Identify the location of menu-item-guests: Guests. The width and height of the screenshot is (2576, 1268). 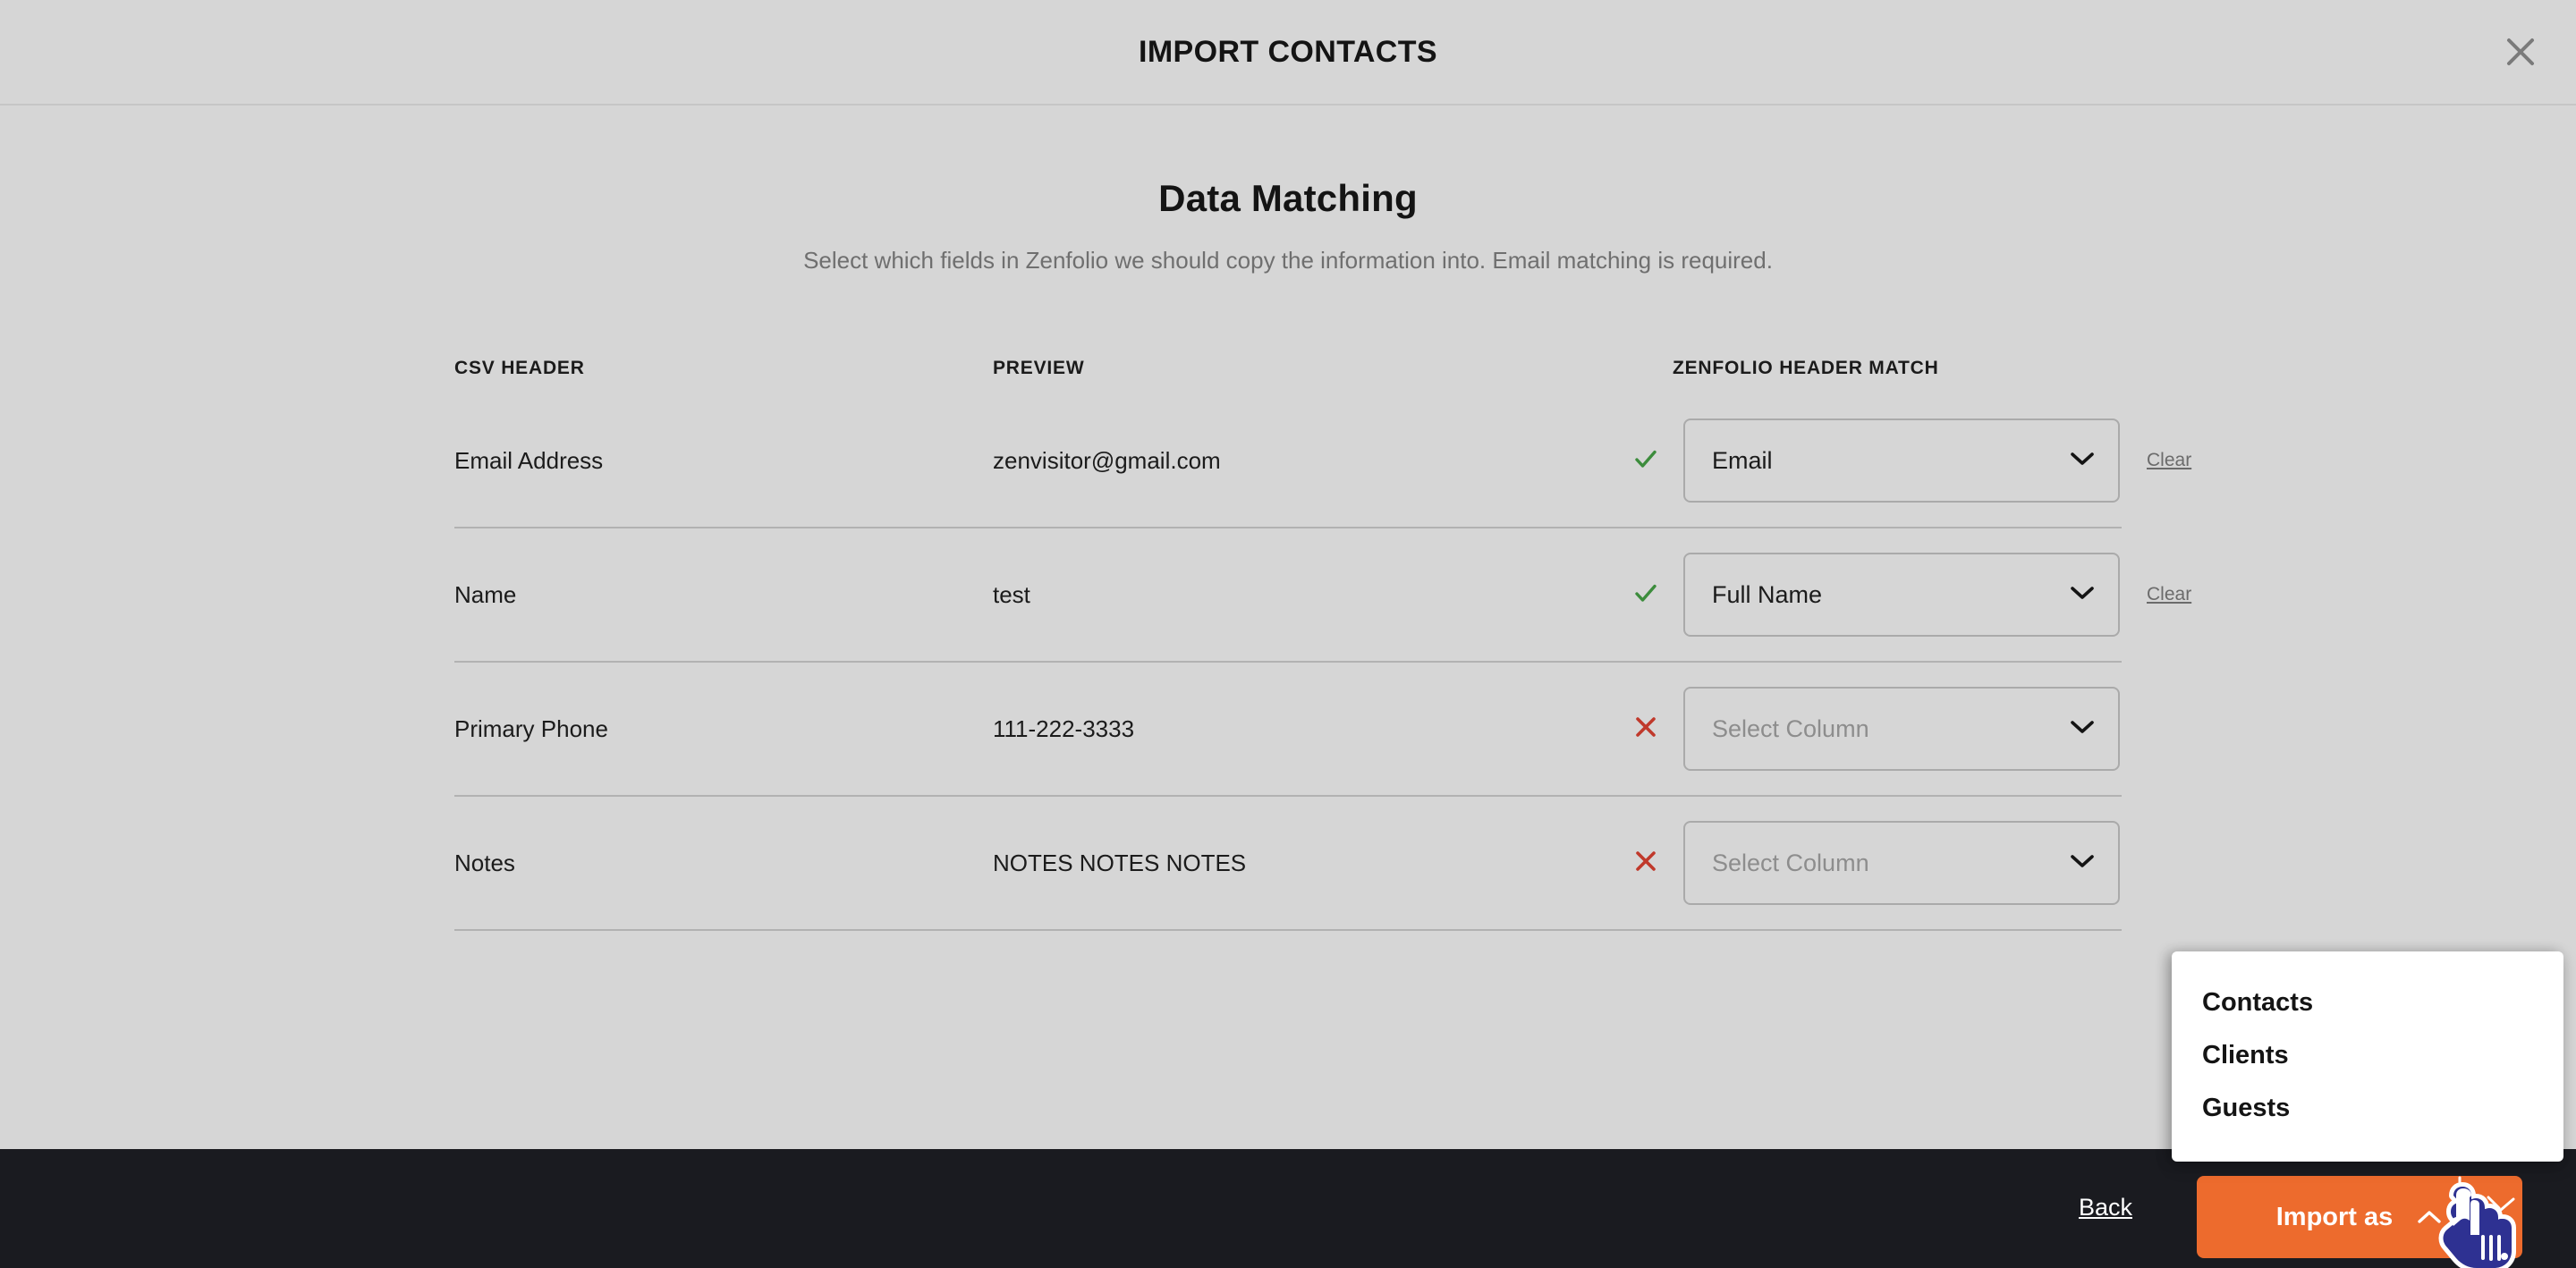
(2367, 1108).